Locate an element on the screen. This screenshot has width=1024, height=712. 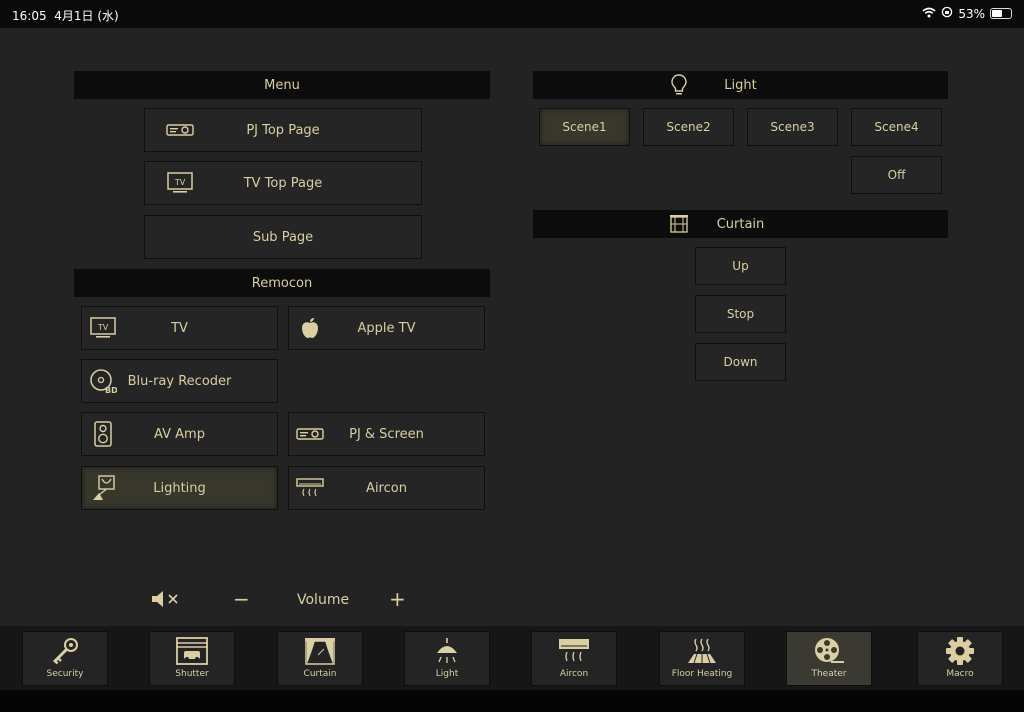
status-time-date: 16:05 4月1日 (水) is located at coordinates (65, 16).